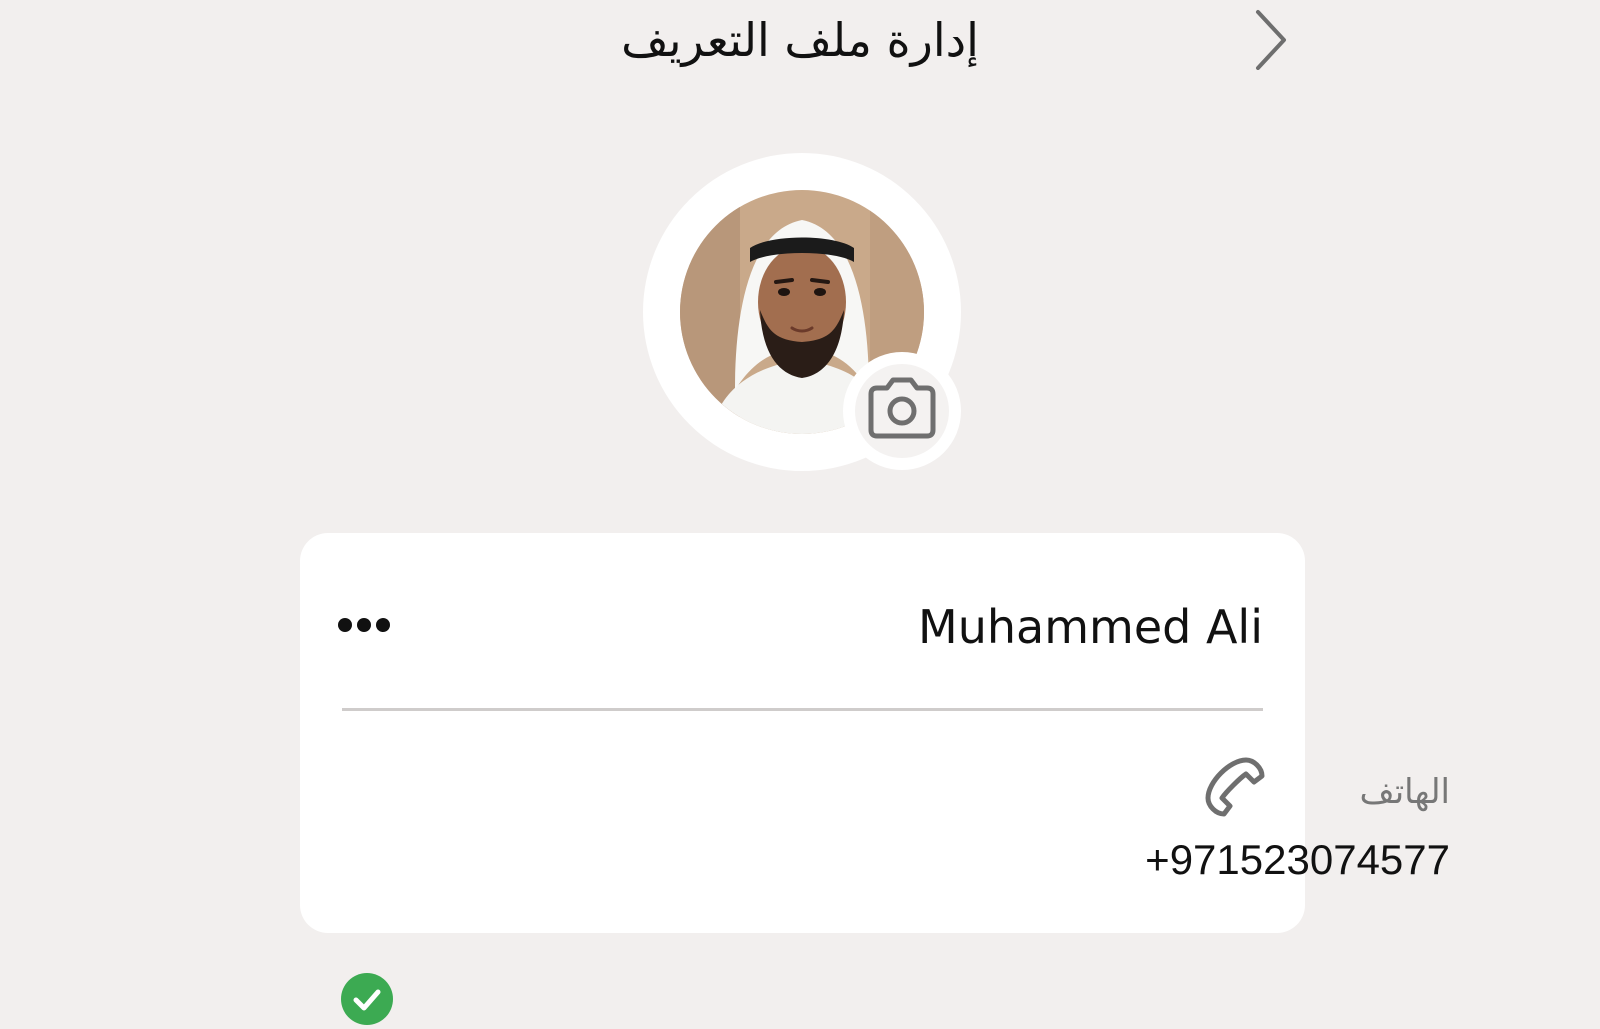  What do you see at coordinates (800, 40) in the screenshot?
I see `page-title: إدارة ملف التعريف` at bounding box center [800, 40].